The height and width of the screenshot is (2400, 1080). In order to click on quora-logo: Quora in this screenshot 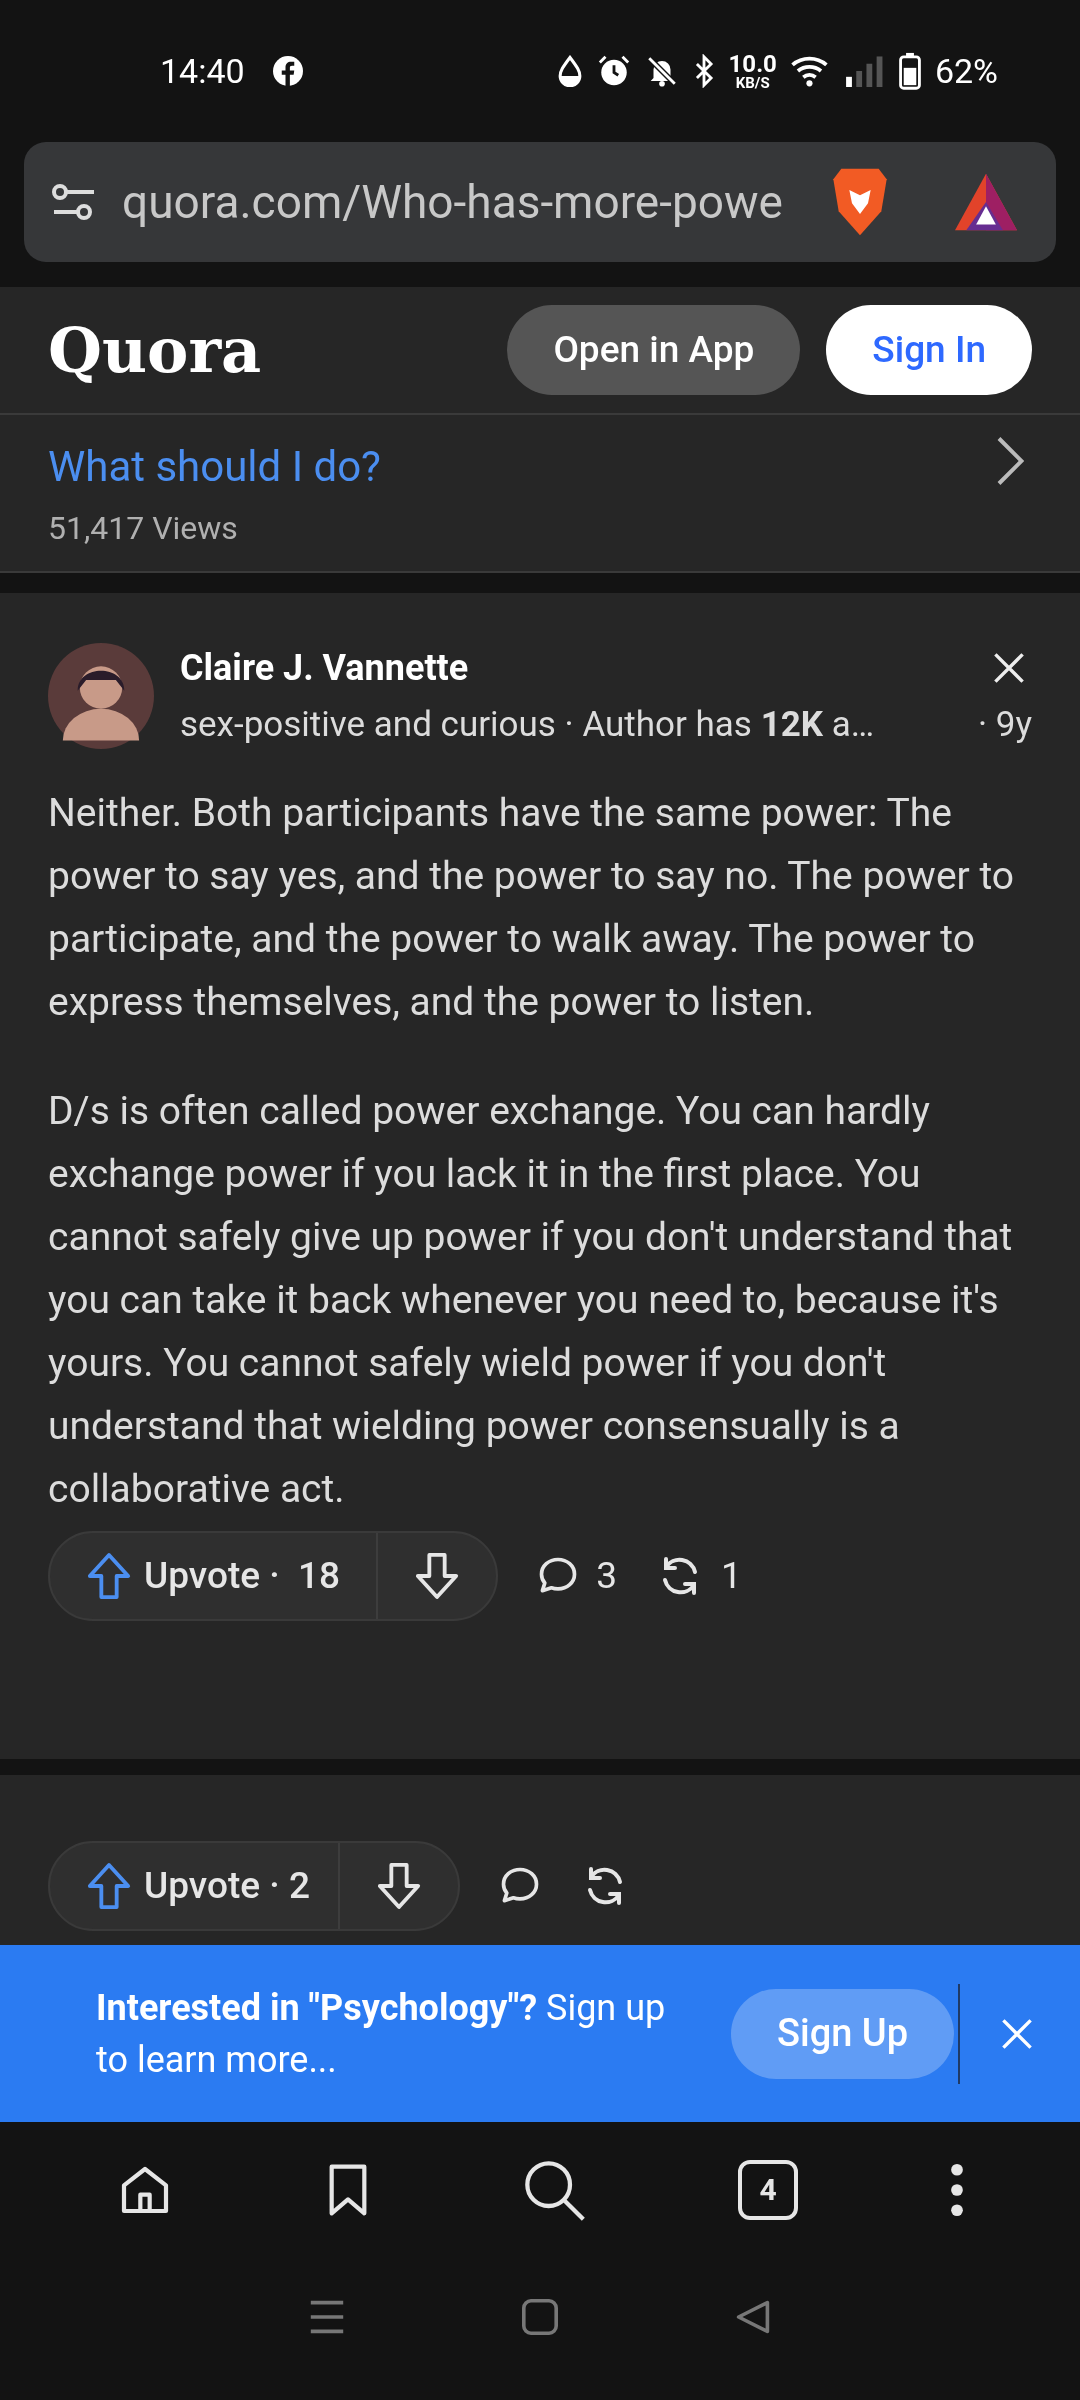, I will do `click(155, 350)`.